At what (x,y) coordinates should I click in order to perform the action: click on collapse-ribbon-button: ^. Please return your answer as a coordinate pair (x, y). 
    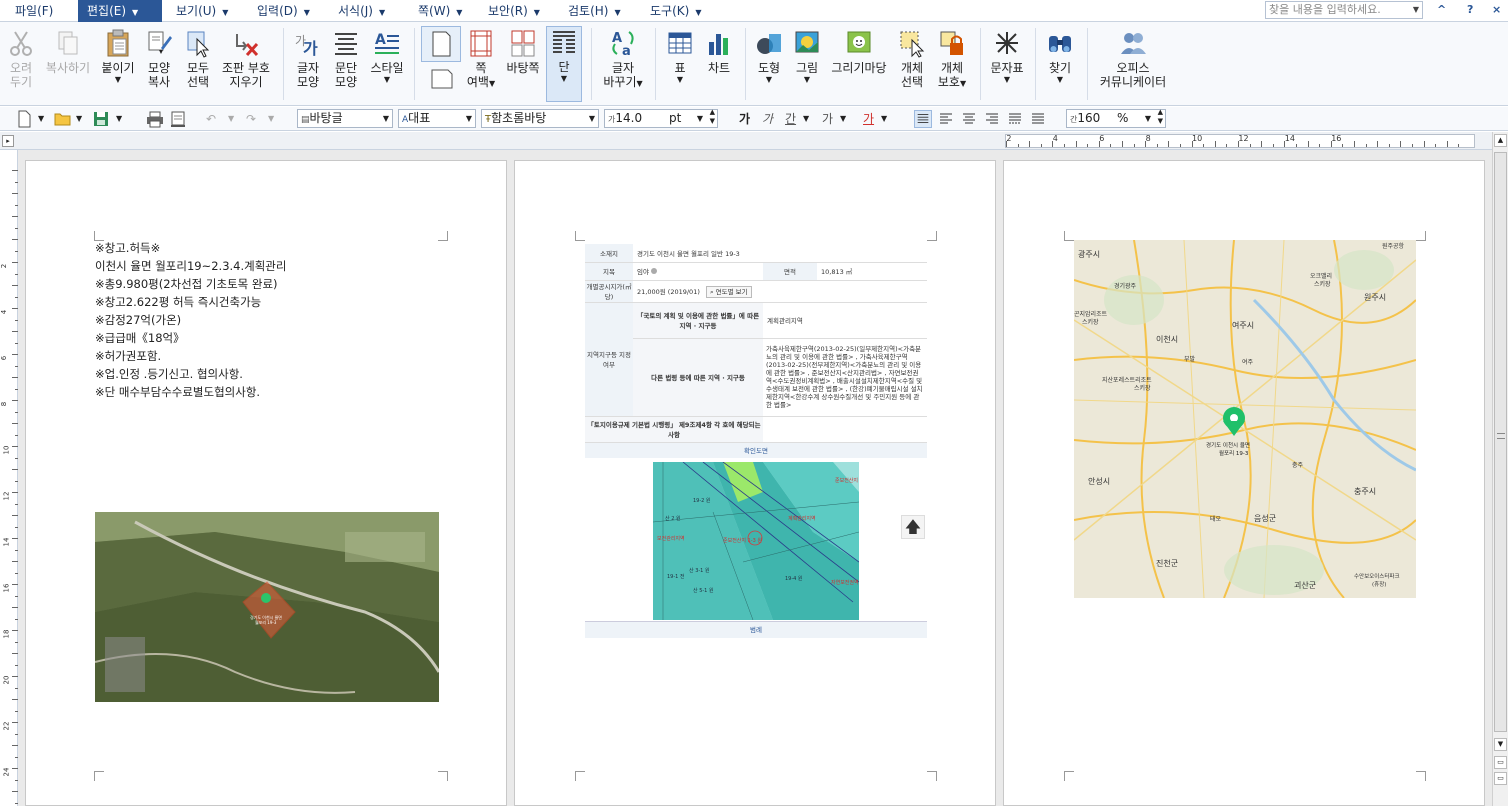
    Looking at the image, I should click on (1441, 9).